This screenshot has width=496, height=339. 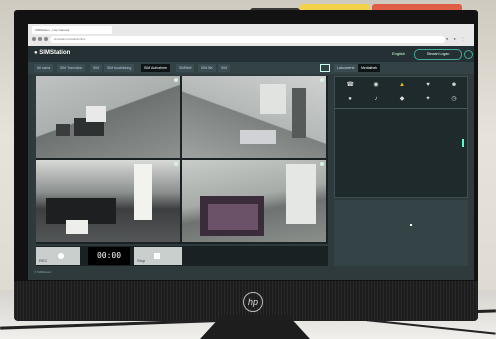 What do you see at coordinates (454, 85) in the screenshot?
I see `person-icon: ☻` at bounding box center [454, 85].